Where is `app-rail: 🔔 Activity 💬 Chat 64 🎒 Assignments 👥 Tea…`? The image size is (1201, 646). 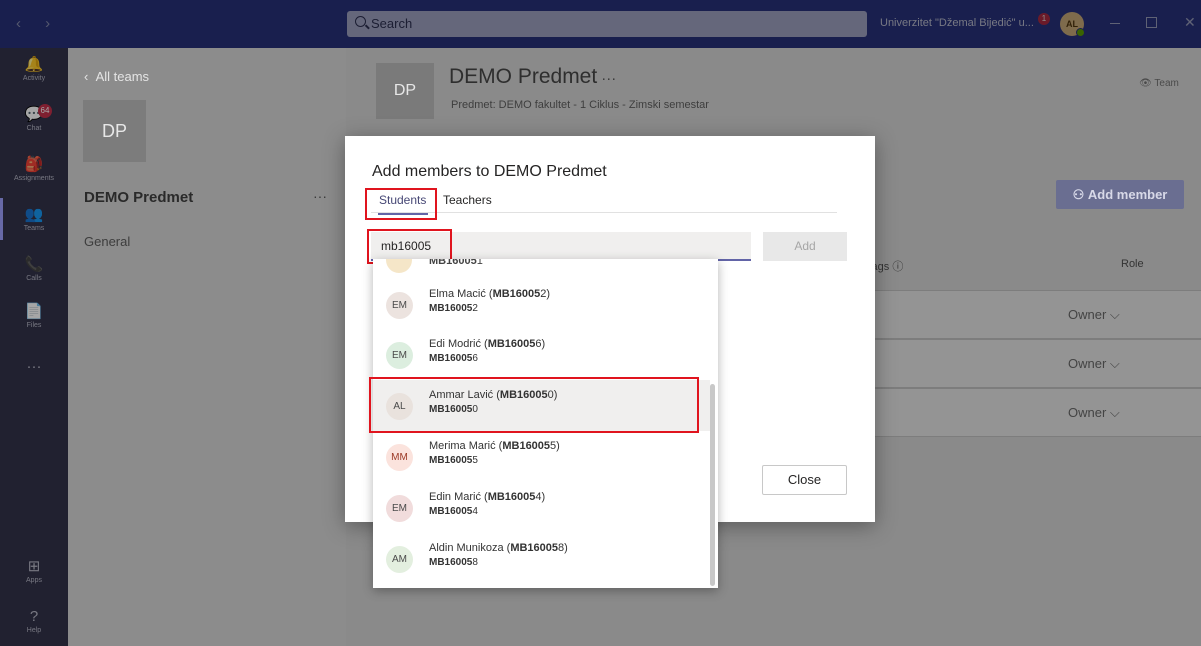 app-rail: 🔔 Activity 💬 Chat 64 🎒 Assignments 👥 Tea… is located at coordinates (34, 347).